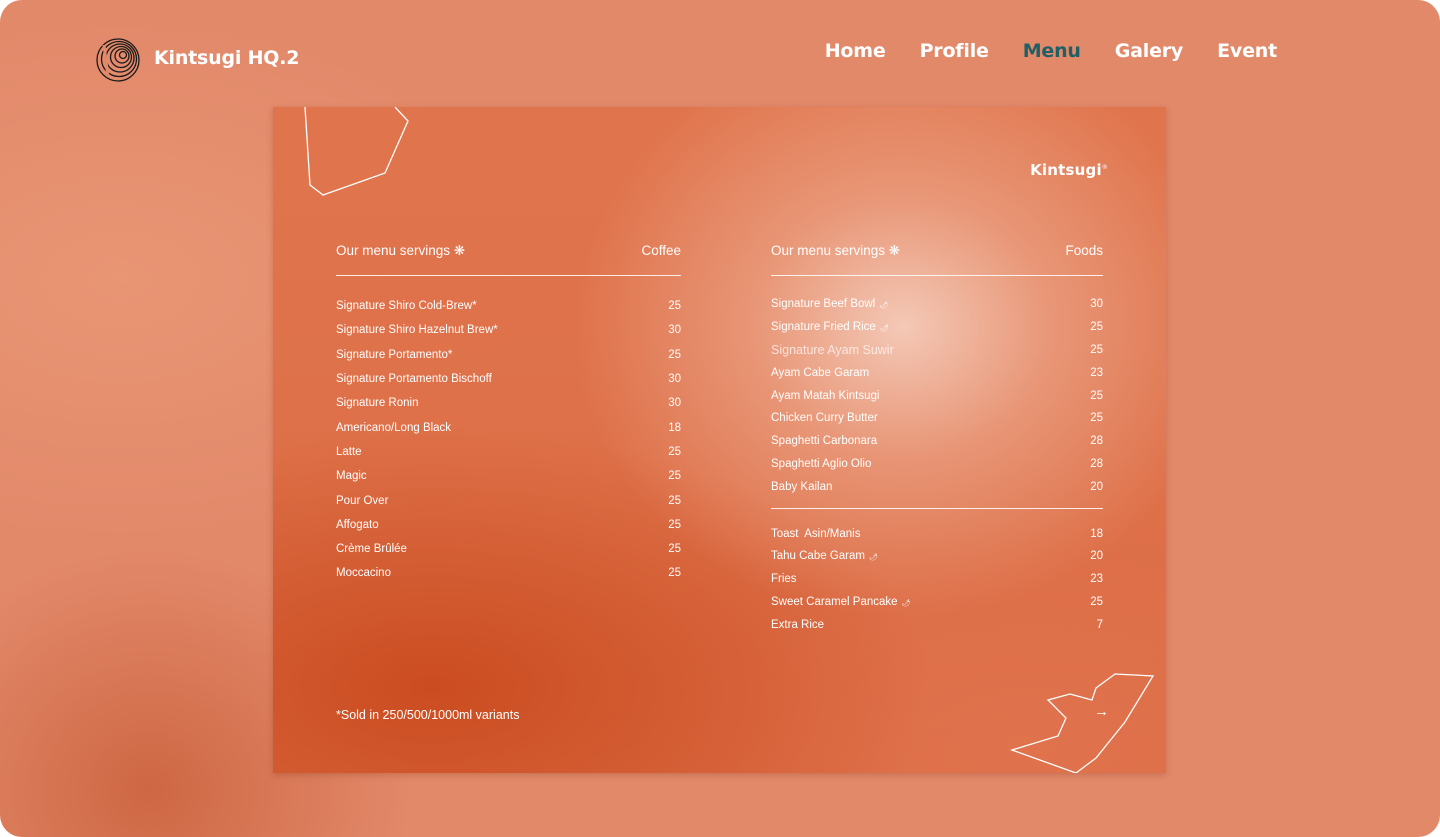  I want to click on menu-item: Signature Ayam Suwir 25, so click(937, 350).